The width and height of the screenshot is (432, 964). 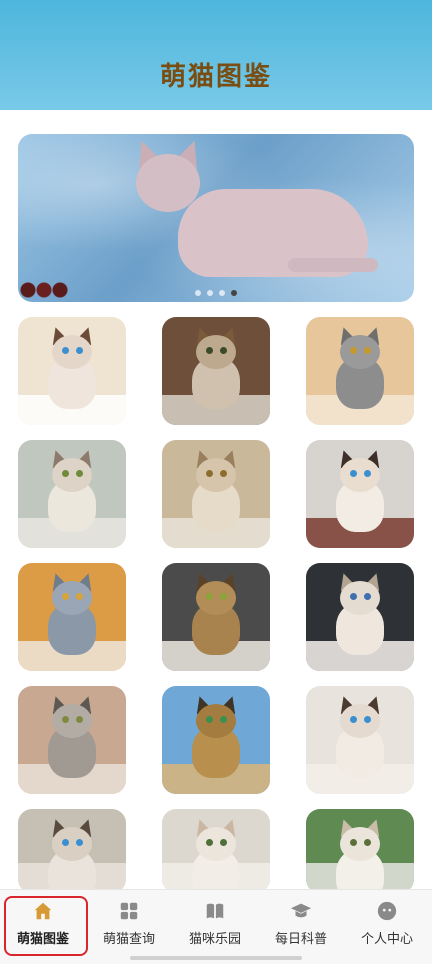 I want to click on tab-label: 萌猫查询, so click(x=128, y=939).